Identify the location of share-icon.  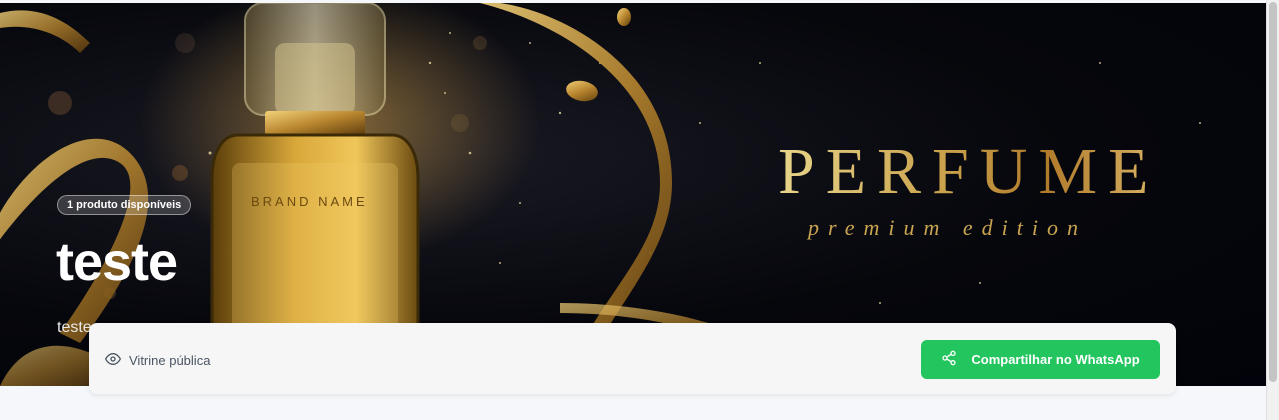
(949, 359).